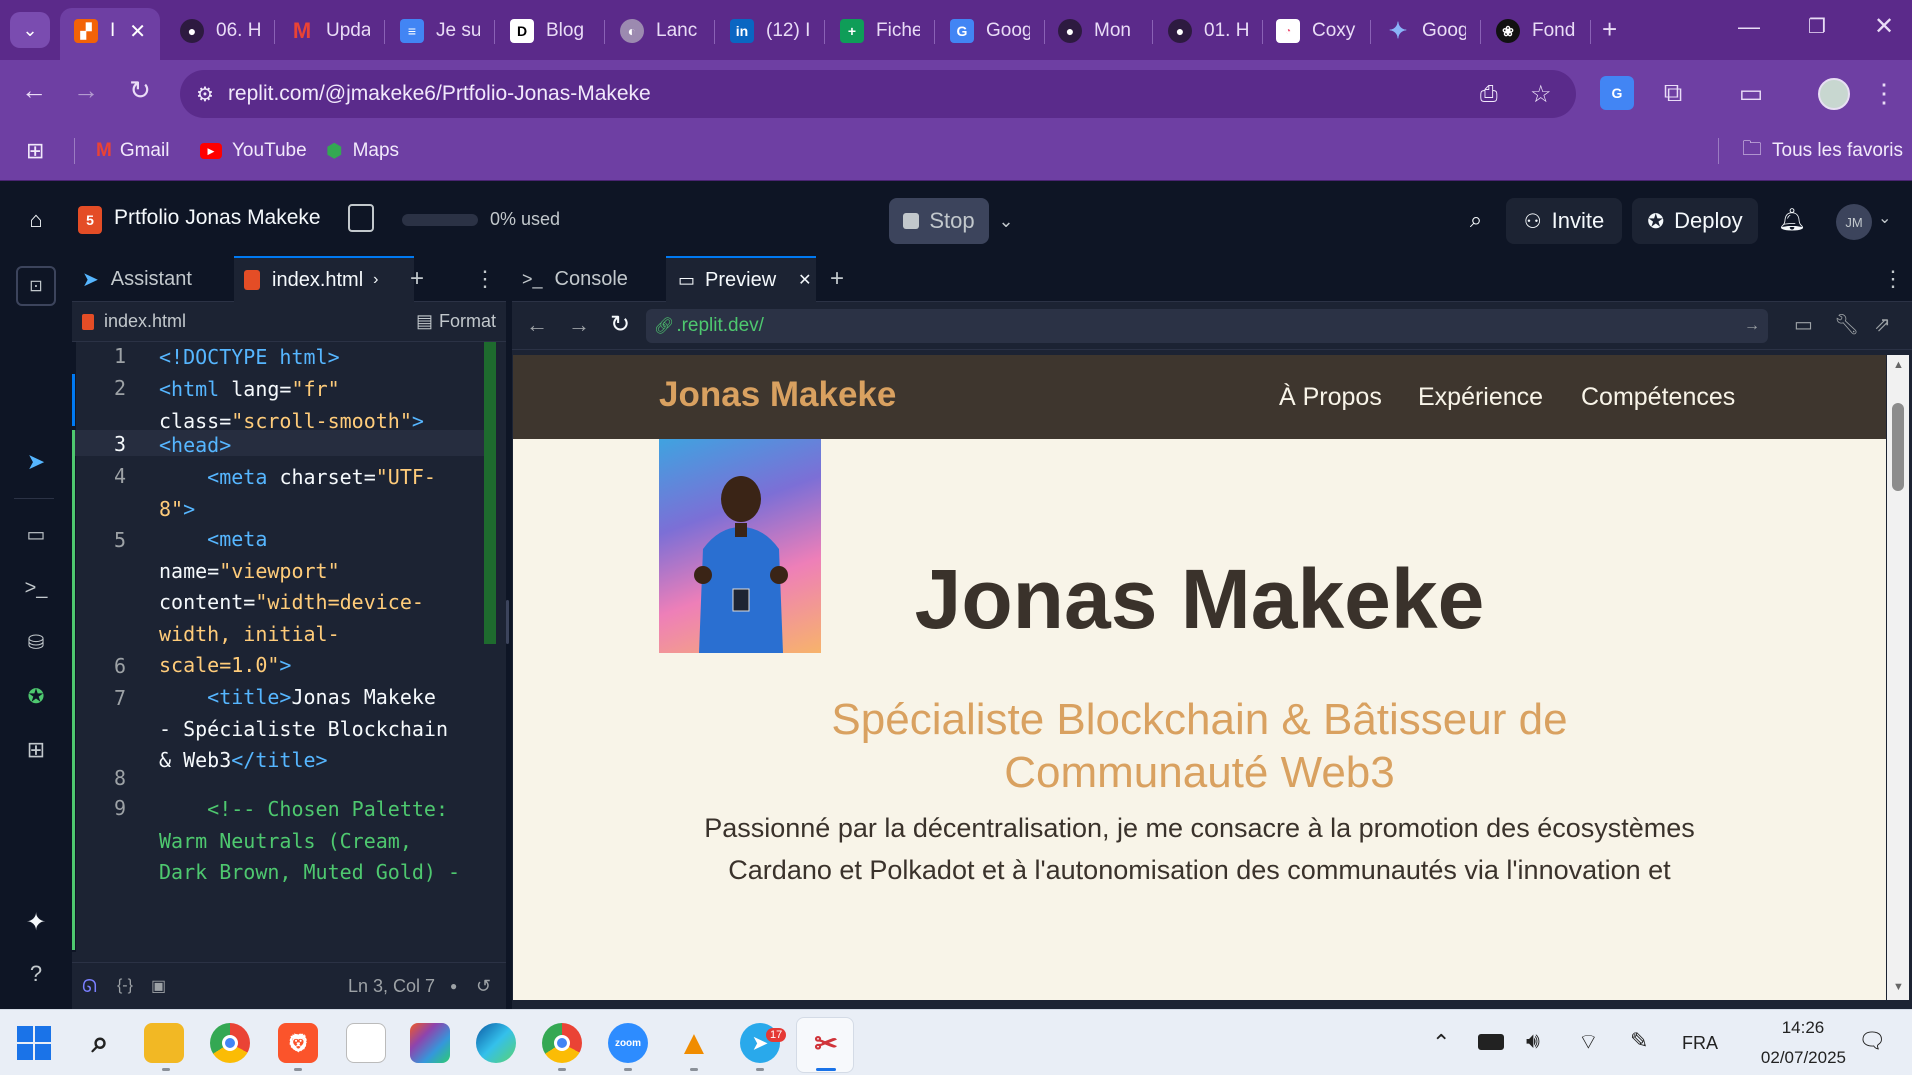 The height and width of the screenshot is (1075, 1912). I want to click on all-tools-icon: ⊞, so click(36, 750).